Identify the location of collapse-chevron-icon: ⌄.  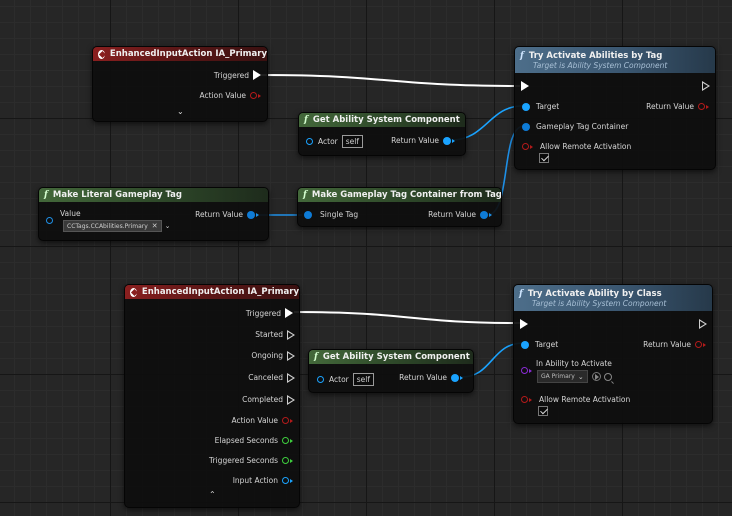
(180, 111).